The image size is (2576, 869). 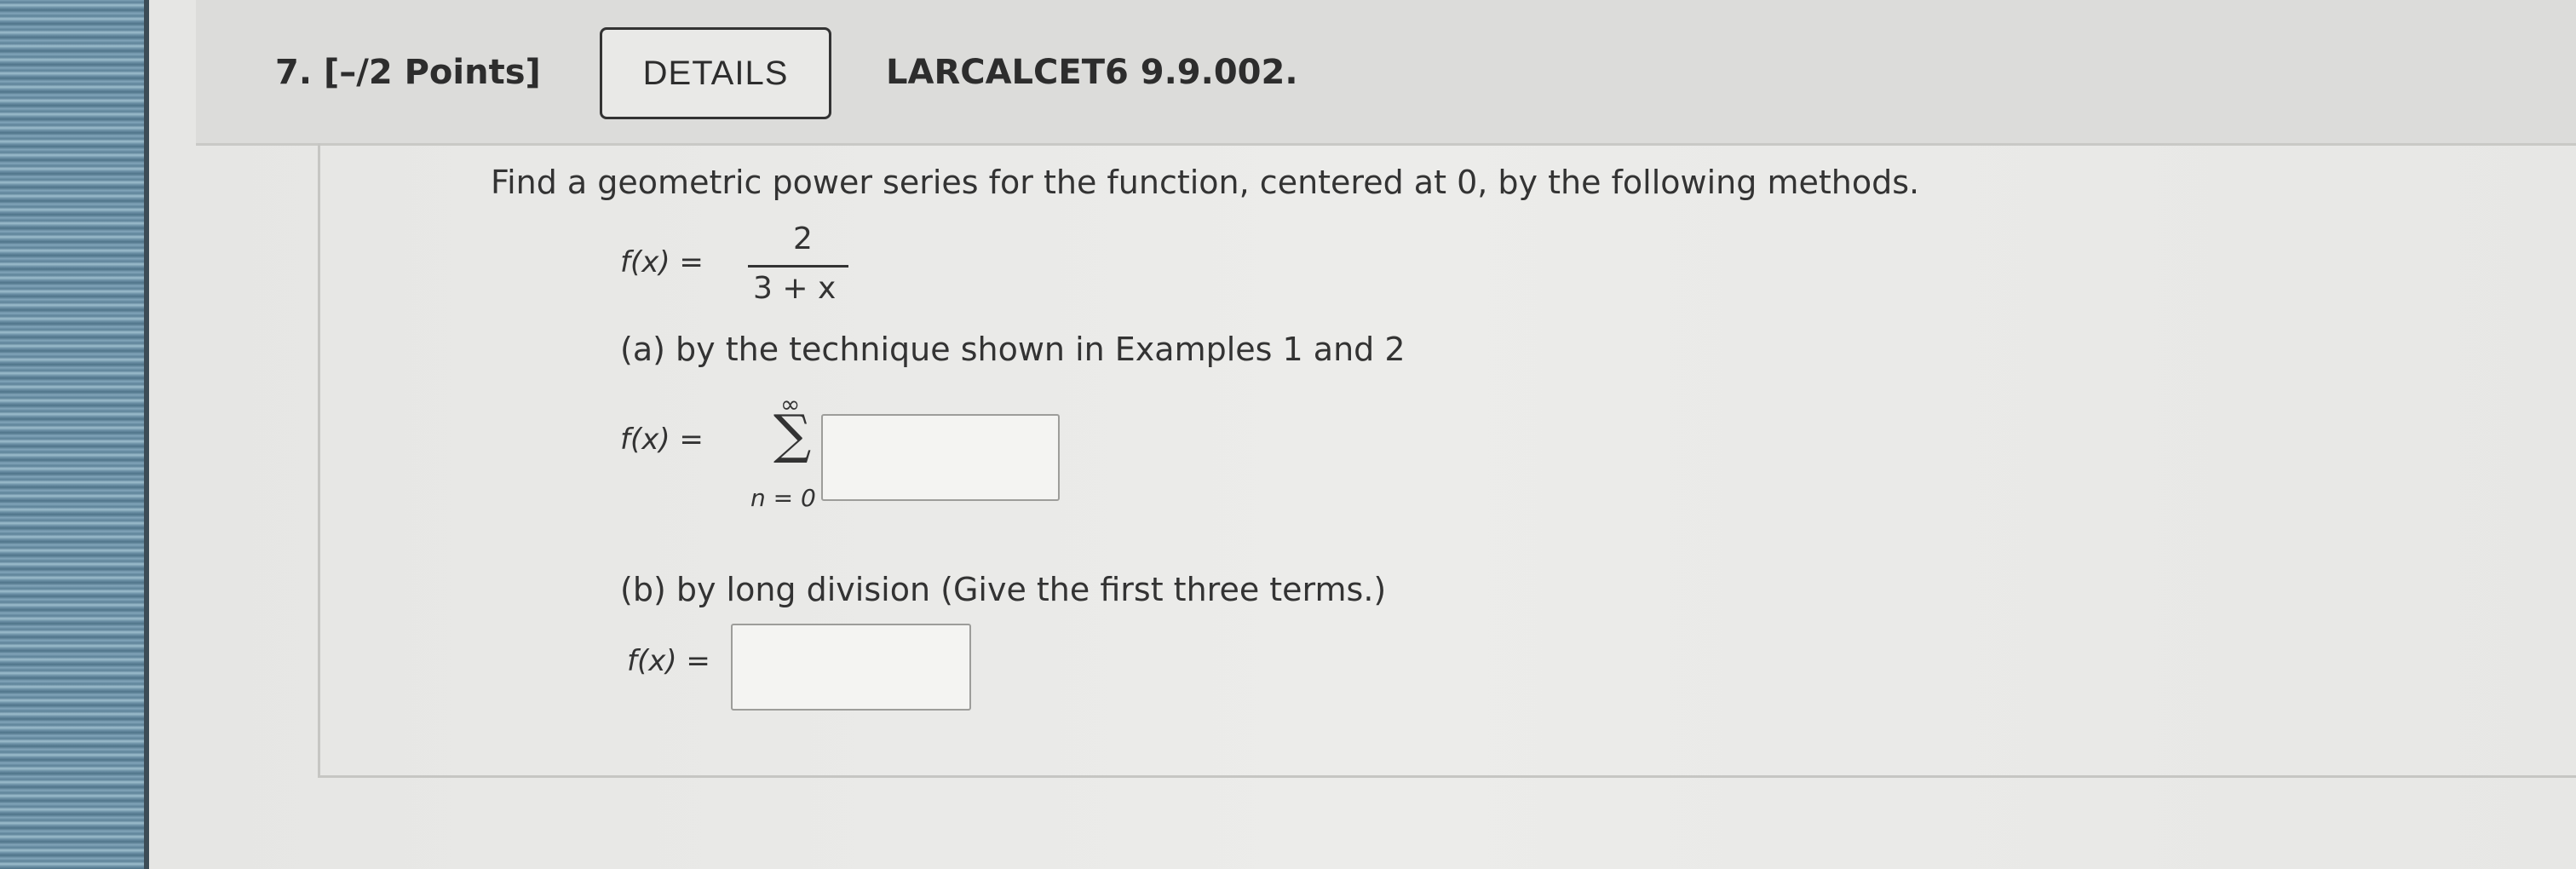 I want to click on function-numerator: 2, so click(x=803, y=239).